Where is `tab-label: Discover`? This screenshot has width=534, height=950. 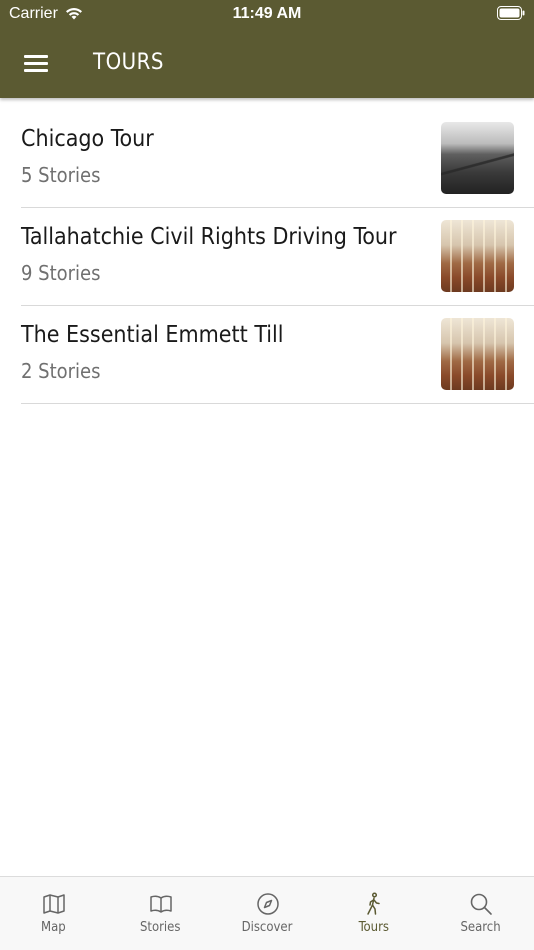 tab-label: Discover is located at coordinates (267, 927).